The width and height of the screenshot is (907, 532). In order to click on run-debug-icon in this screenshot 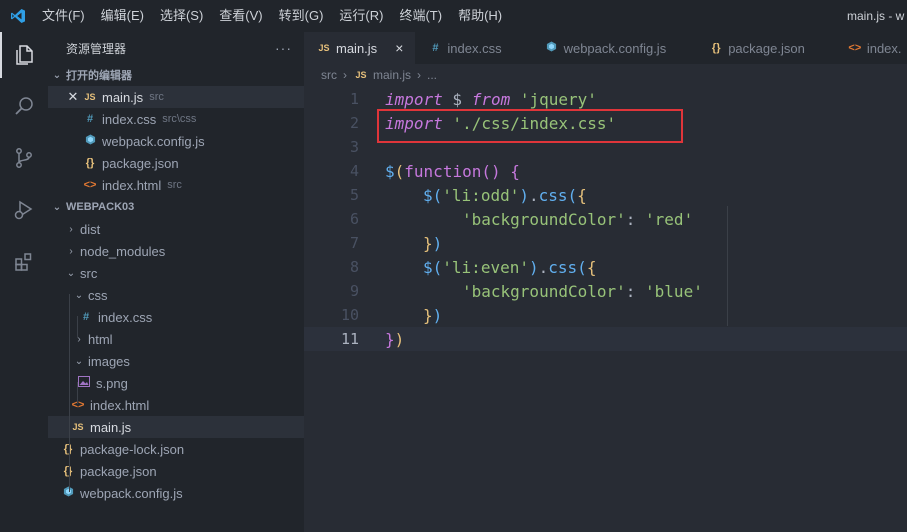, I will do `click(23, 210)`.